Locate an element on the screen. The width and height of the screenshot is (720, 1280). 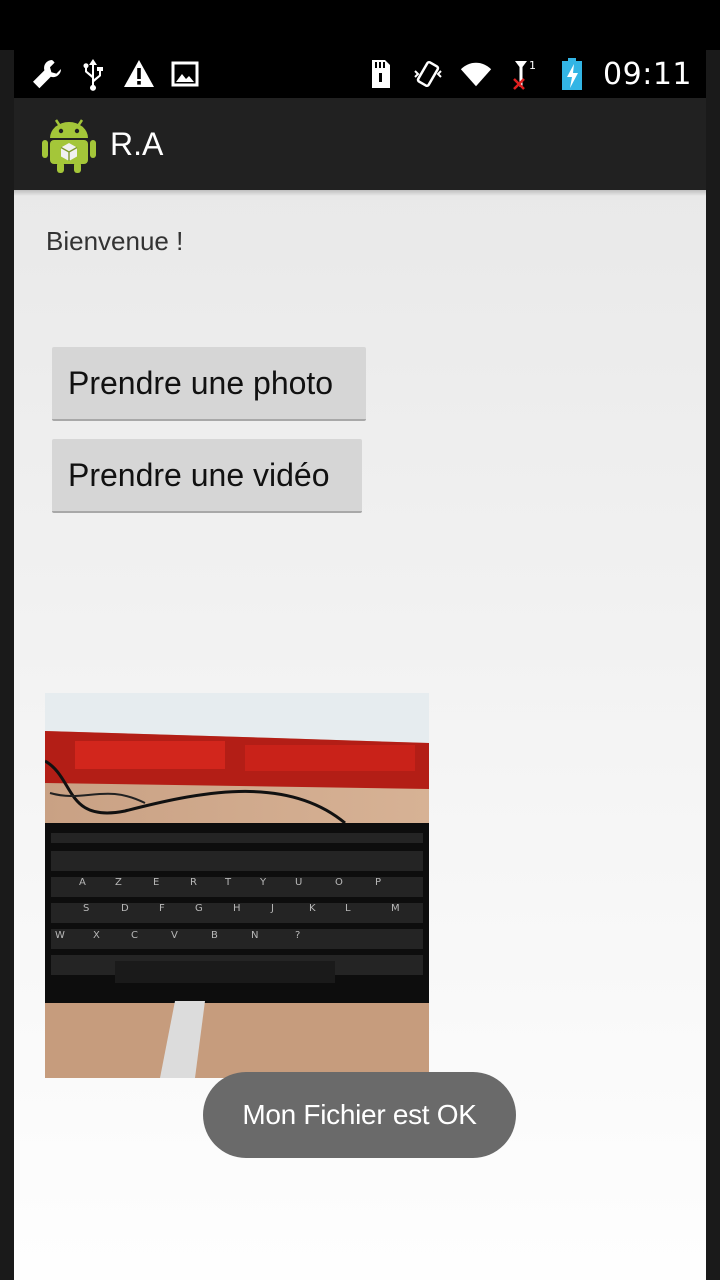
sd-card-icon is located at coordinates (380, 74).